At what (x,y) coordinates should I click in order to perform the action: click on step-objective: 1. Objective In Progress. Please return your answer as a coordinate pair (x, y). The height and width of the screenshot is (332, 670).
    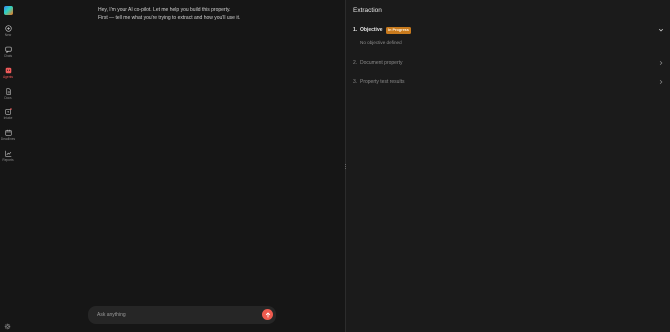
    Looking at the image, I should click on (508, 30).